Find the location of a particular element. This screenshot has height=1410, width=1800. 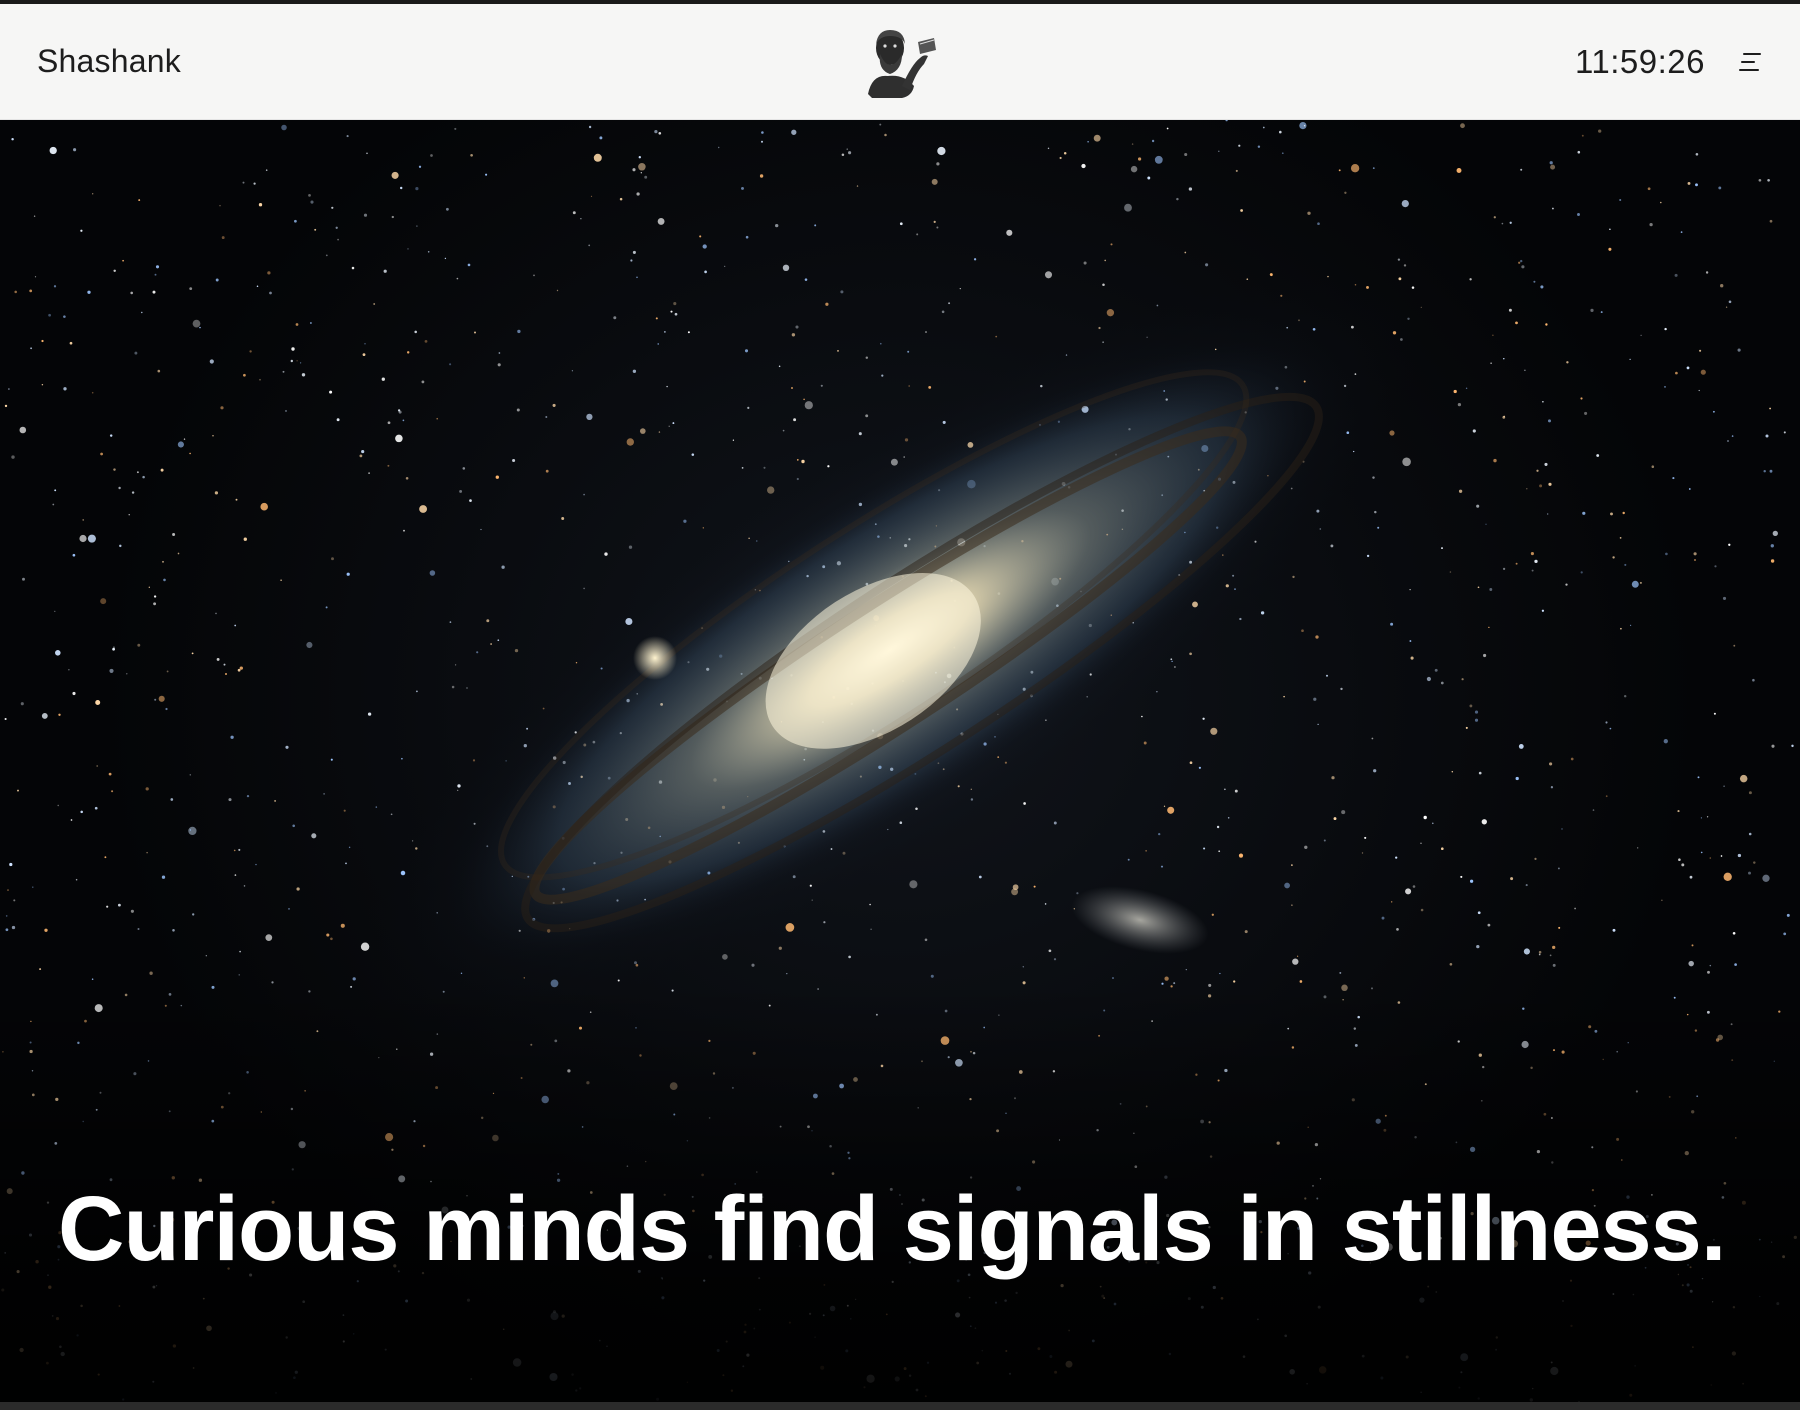

menu-lines-icon is located at coordinates (1748, 62).